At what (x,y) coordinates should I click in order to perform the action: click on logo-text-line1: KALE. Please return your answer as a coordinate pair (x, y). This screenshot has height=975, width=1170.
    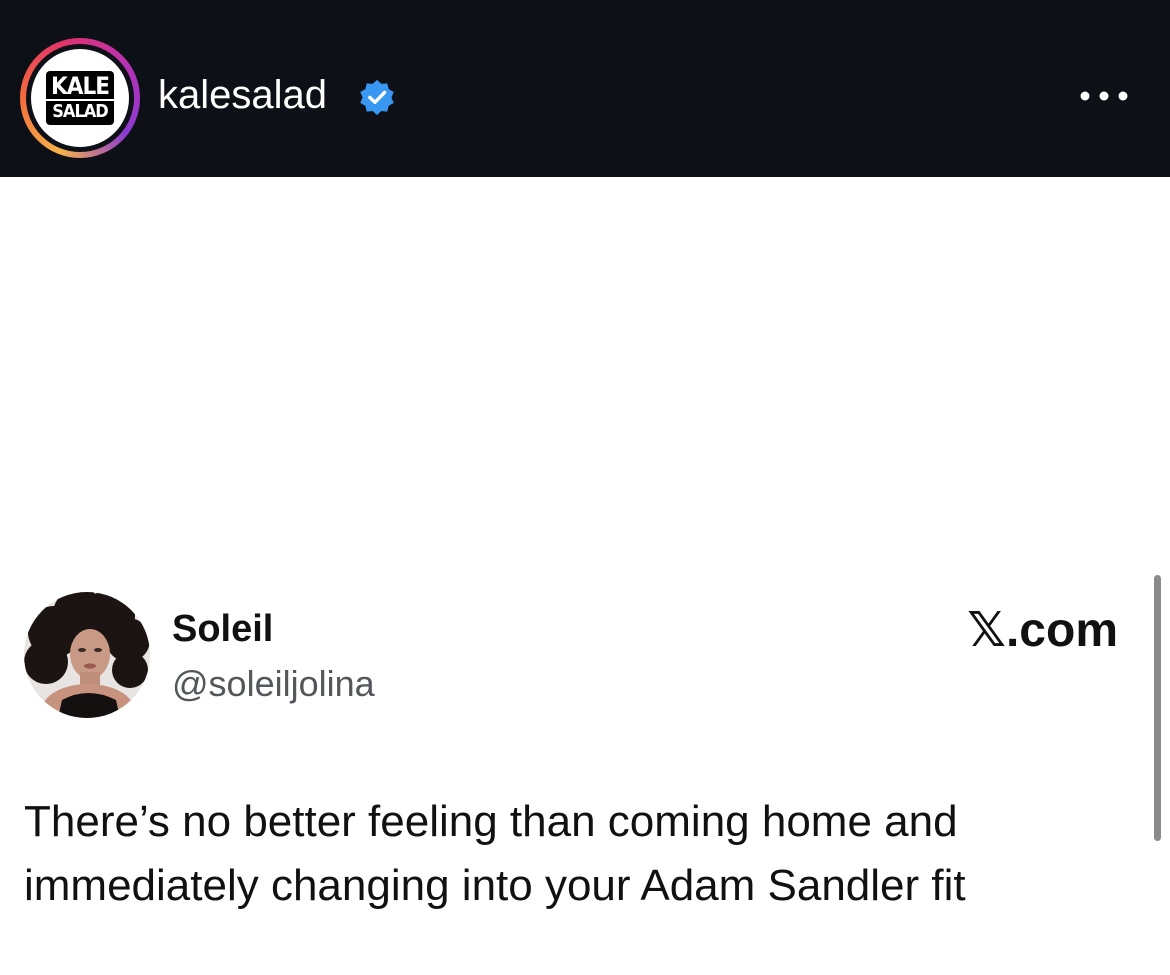
    Looking at the image, I should click on (80, 86).